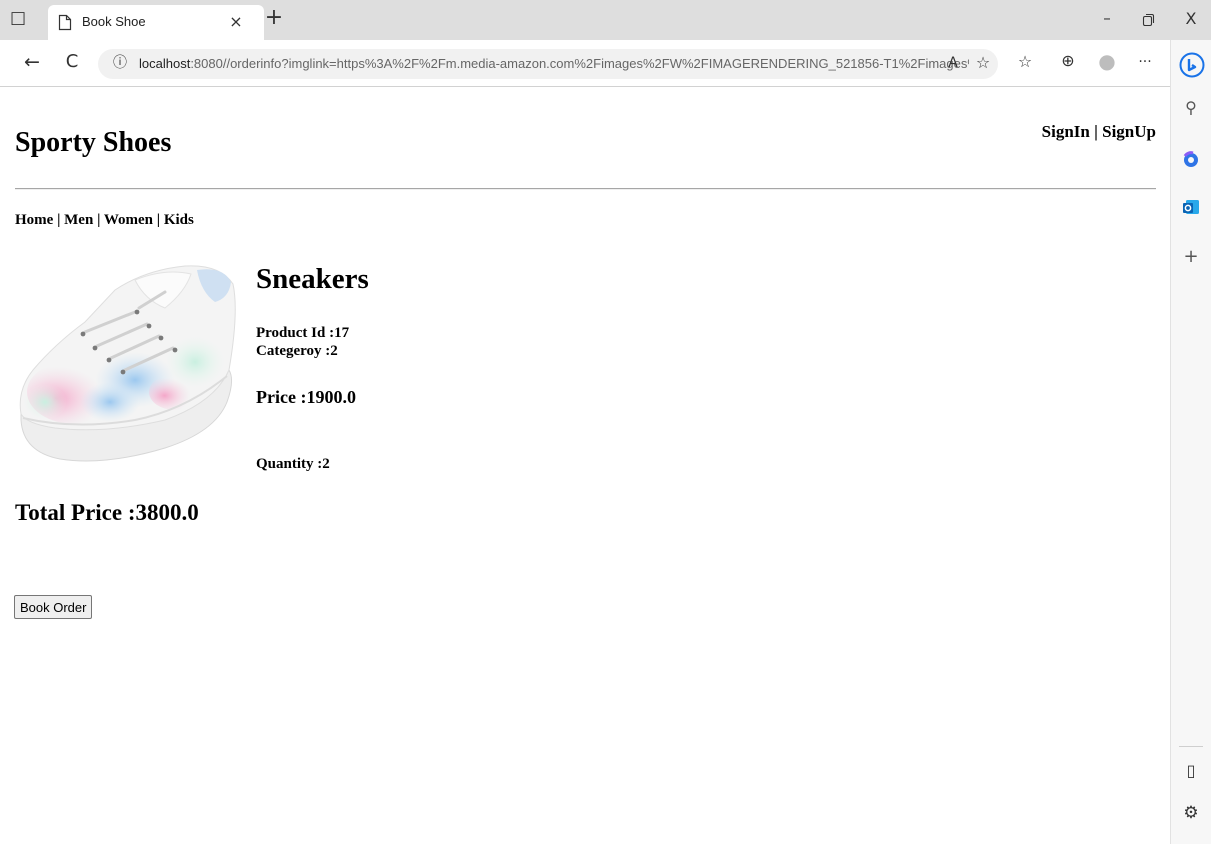 The image size is (1211, 844). Describe the element at coordinates (1129, 131) in the screenshot. I see `signup-link: SignUp` at that location.